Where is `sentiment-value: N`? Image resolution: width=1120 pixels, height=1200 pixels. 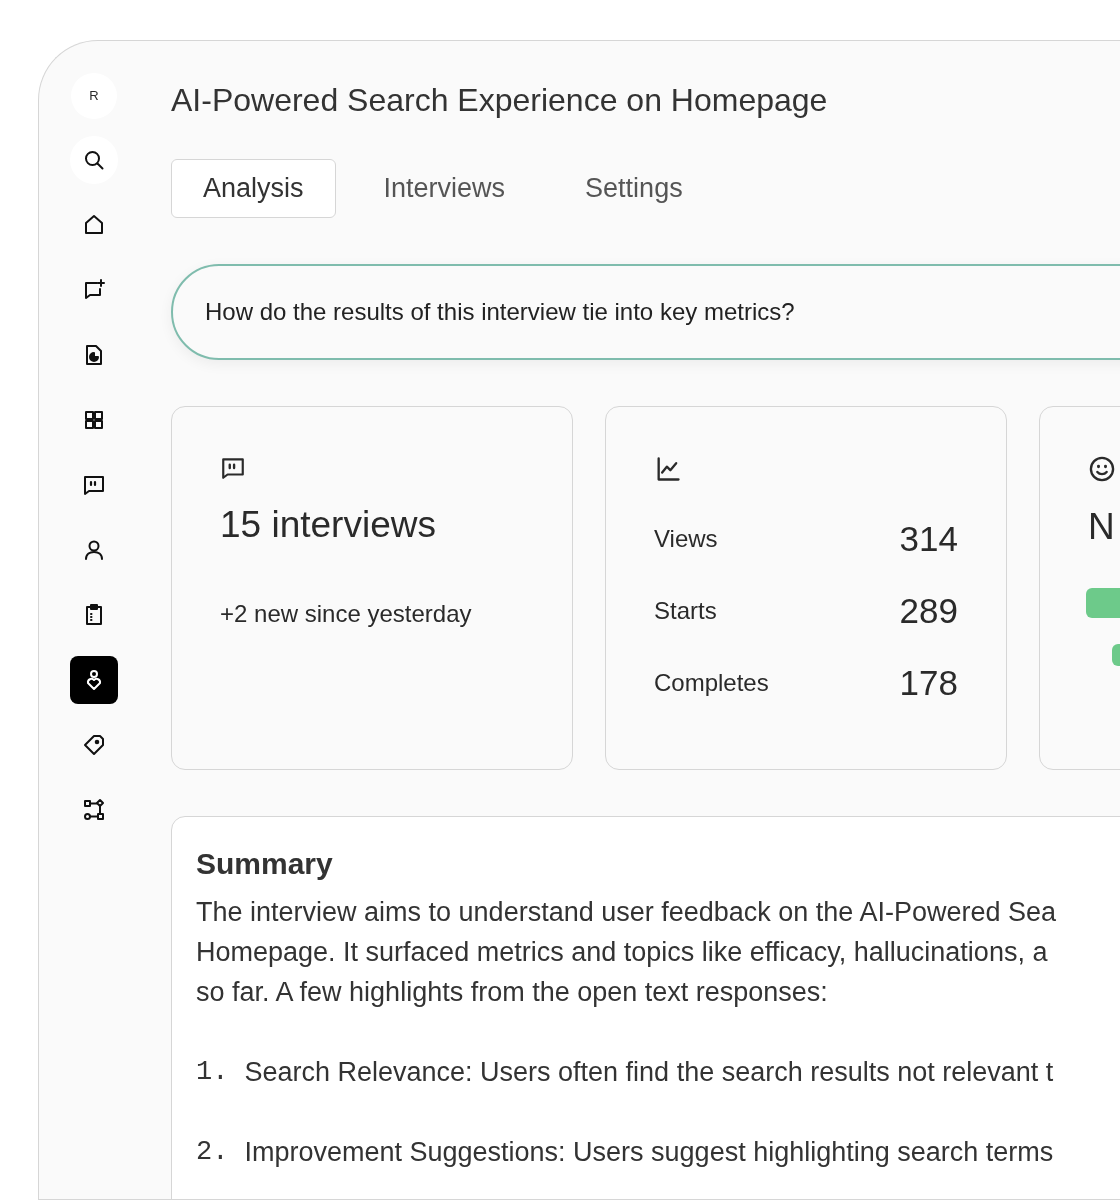
sentiment-value: N is located at coordinates (1102, 526).